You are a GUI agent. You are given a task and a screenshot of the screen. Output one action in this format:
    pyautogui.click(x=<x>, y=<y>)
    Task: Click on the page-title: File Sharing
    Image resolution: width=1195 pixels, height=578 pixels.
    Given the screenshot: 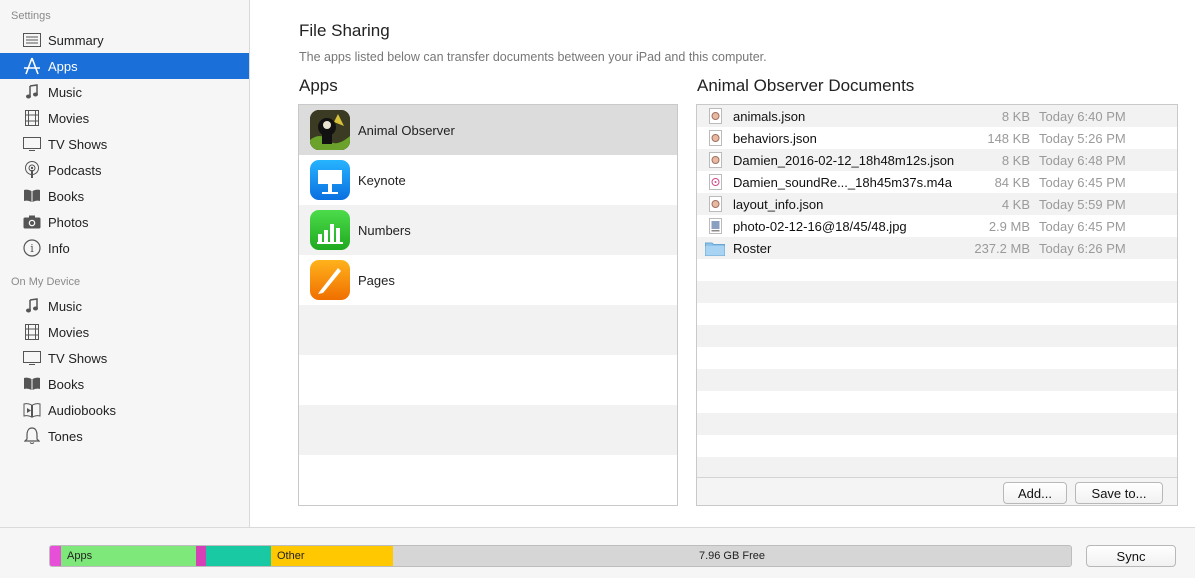 What is the action you would take?
    pyautogui.click(x=344, y=30)
    